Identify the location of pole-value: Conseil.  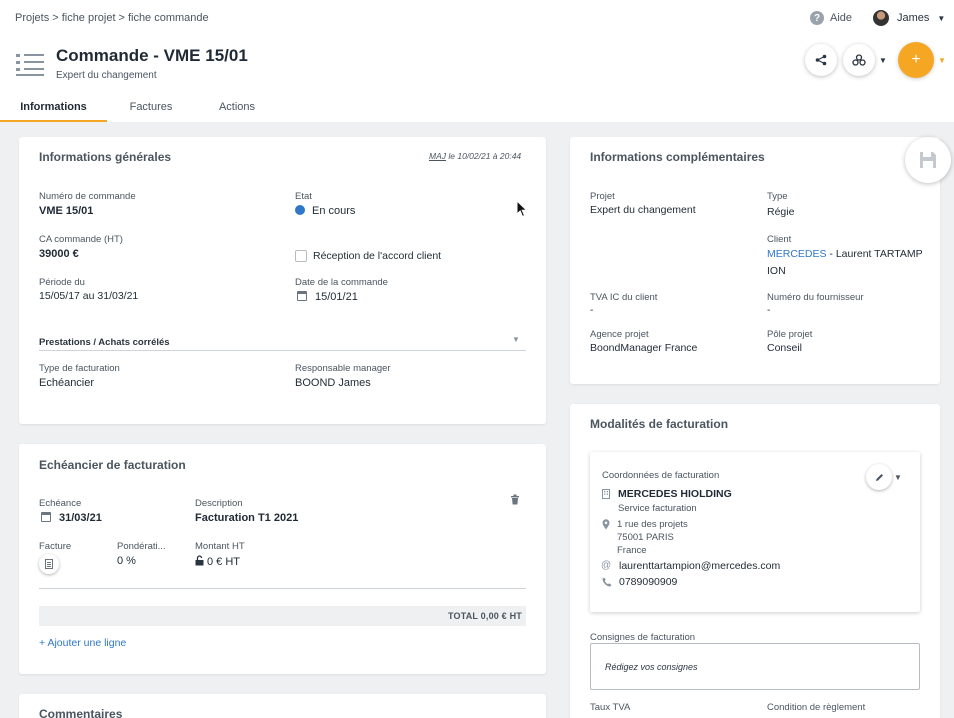
(785, 348).